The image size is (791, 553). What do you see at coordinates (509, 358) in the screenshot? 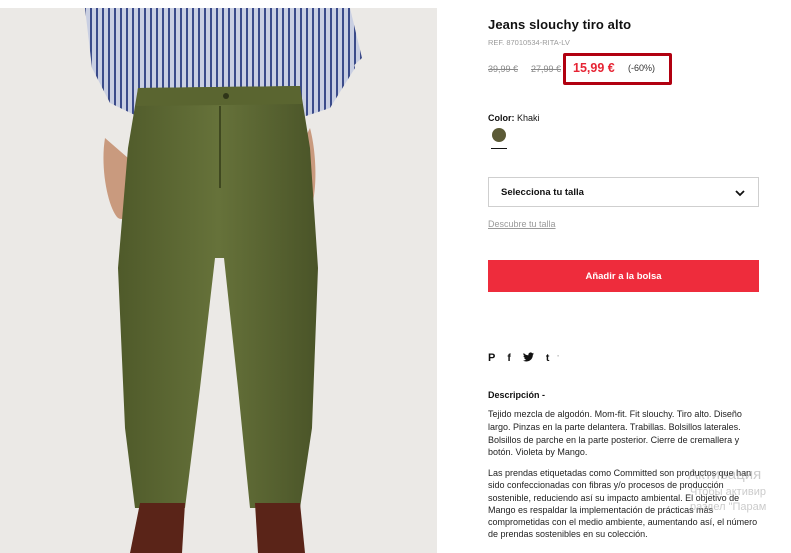
I see `facebook-icon: f` at bounding box center [509, 358].